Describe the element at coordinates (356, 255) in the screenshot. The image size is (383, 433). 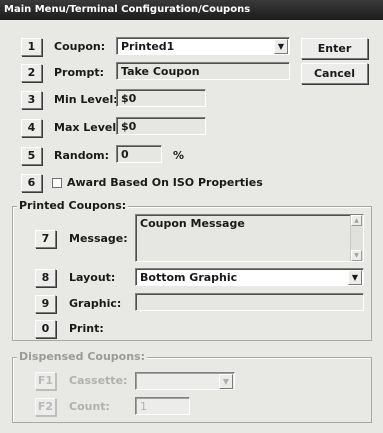
I see `scroll-down-icon: ▼` at that location.